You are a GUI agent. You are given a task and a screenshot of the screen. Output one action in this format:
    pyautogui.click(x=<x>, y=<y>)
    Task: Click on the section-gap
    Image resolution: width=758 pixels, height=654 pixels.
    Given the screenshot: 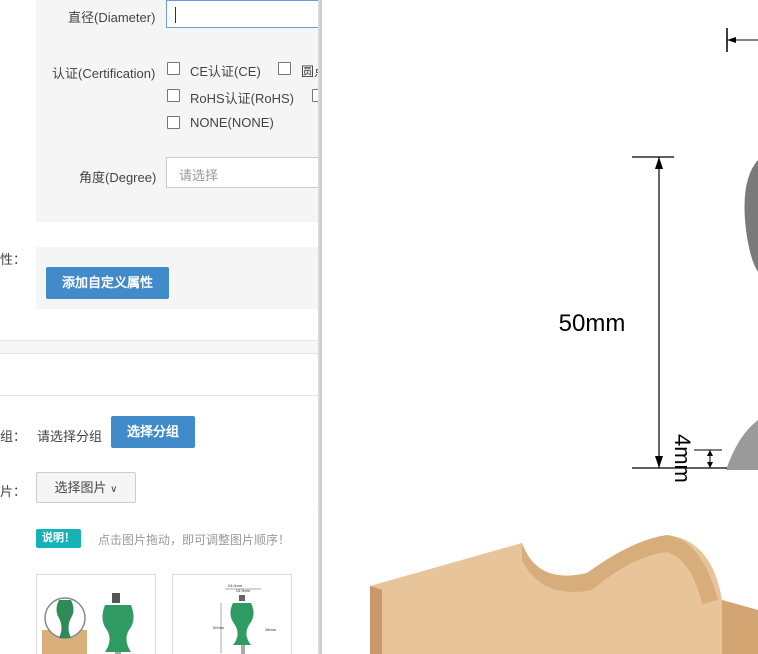 What is the action you would take?
    pyautogui.click(x=161, y=347)
    